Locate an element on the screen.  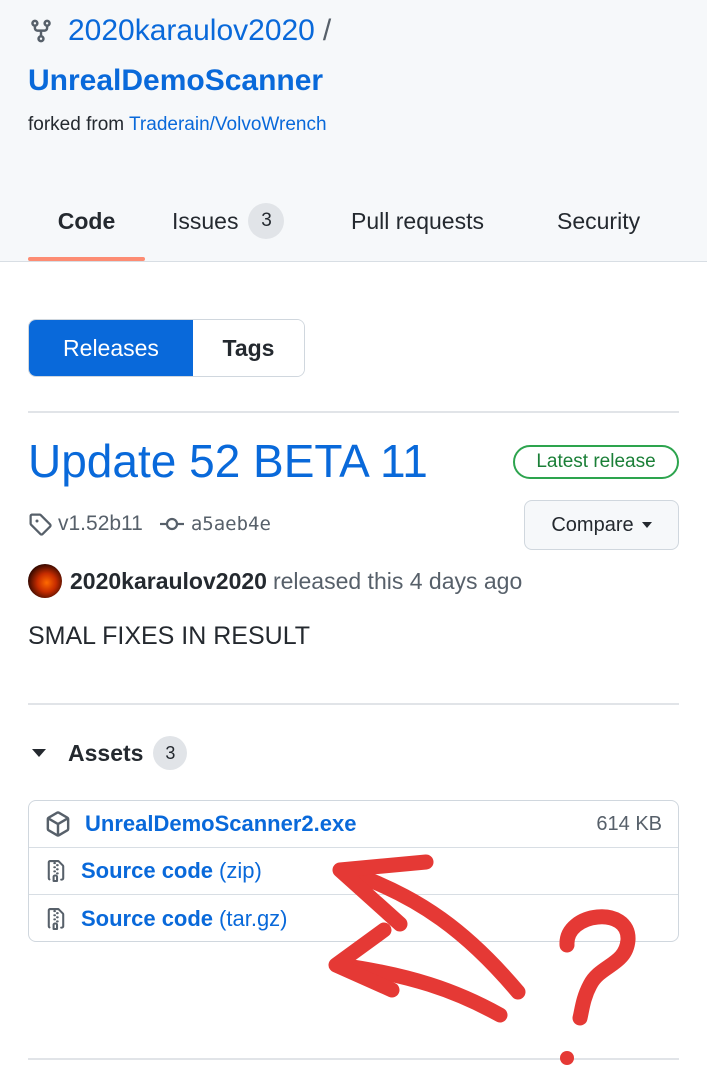
asset-format: (zip) is located at coordinates (240, 870).